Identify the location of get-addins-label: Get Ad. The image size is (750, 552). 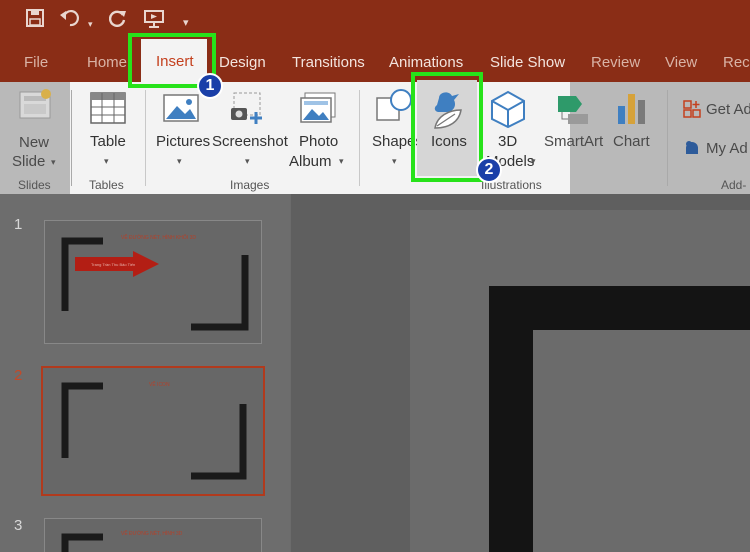
(728, 109).